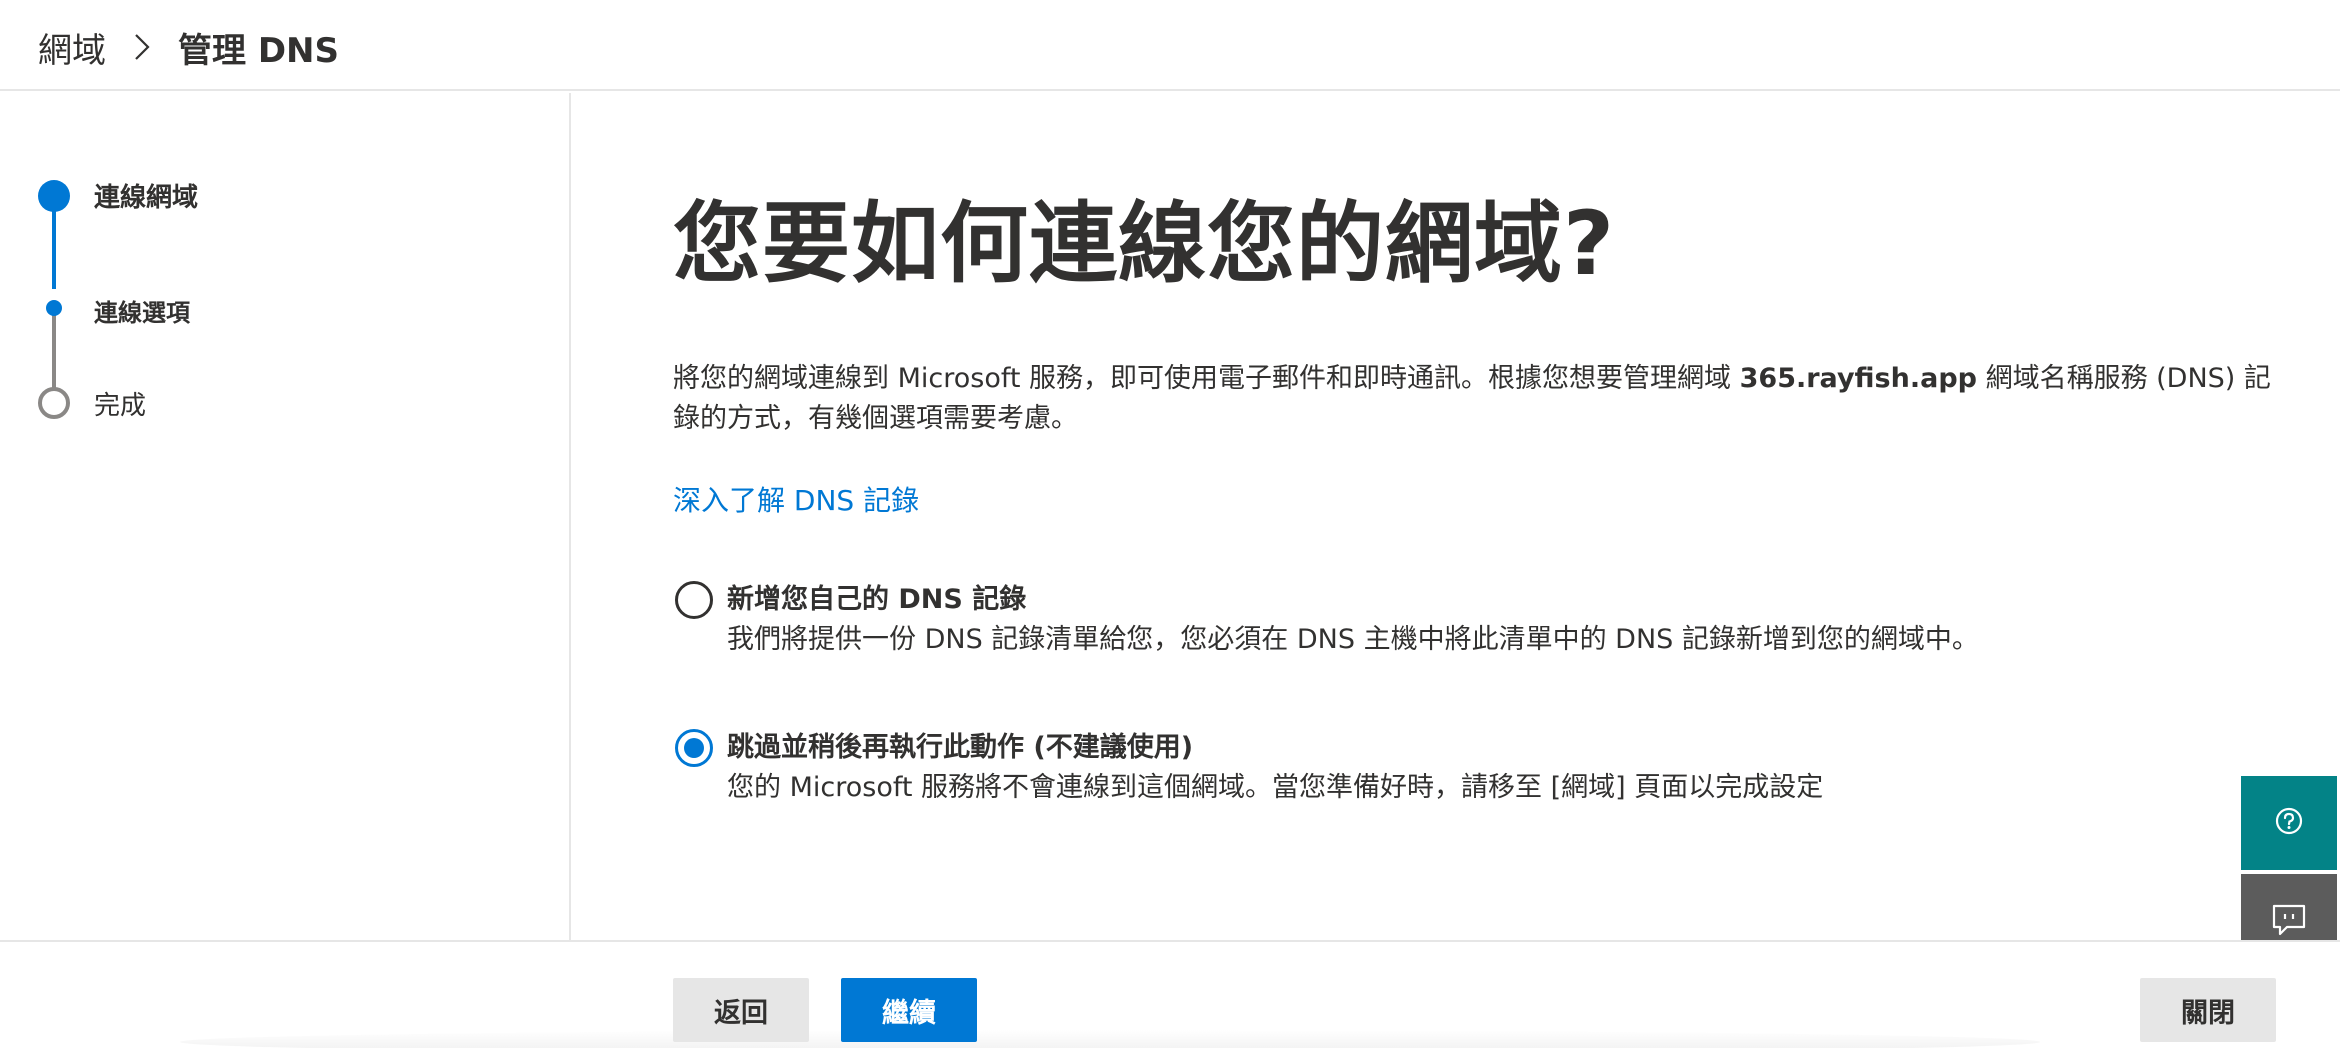 The height and width of the screenshot is (1048, 2340). I want to click on breadcrumb-domains-link: 網域, so click(72, 47).